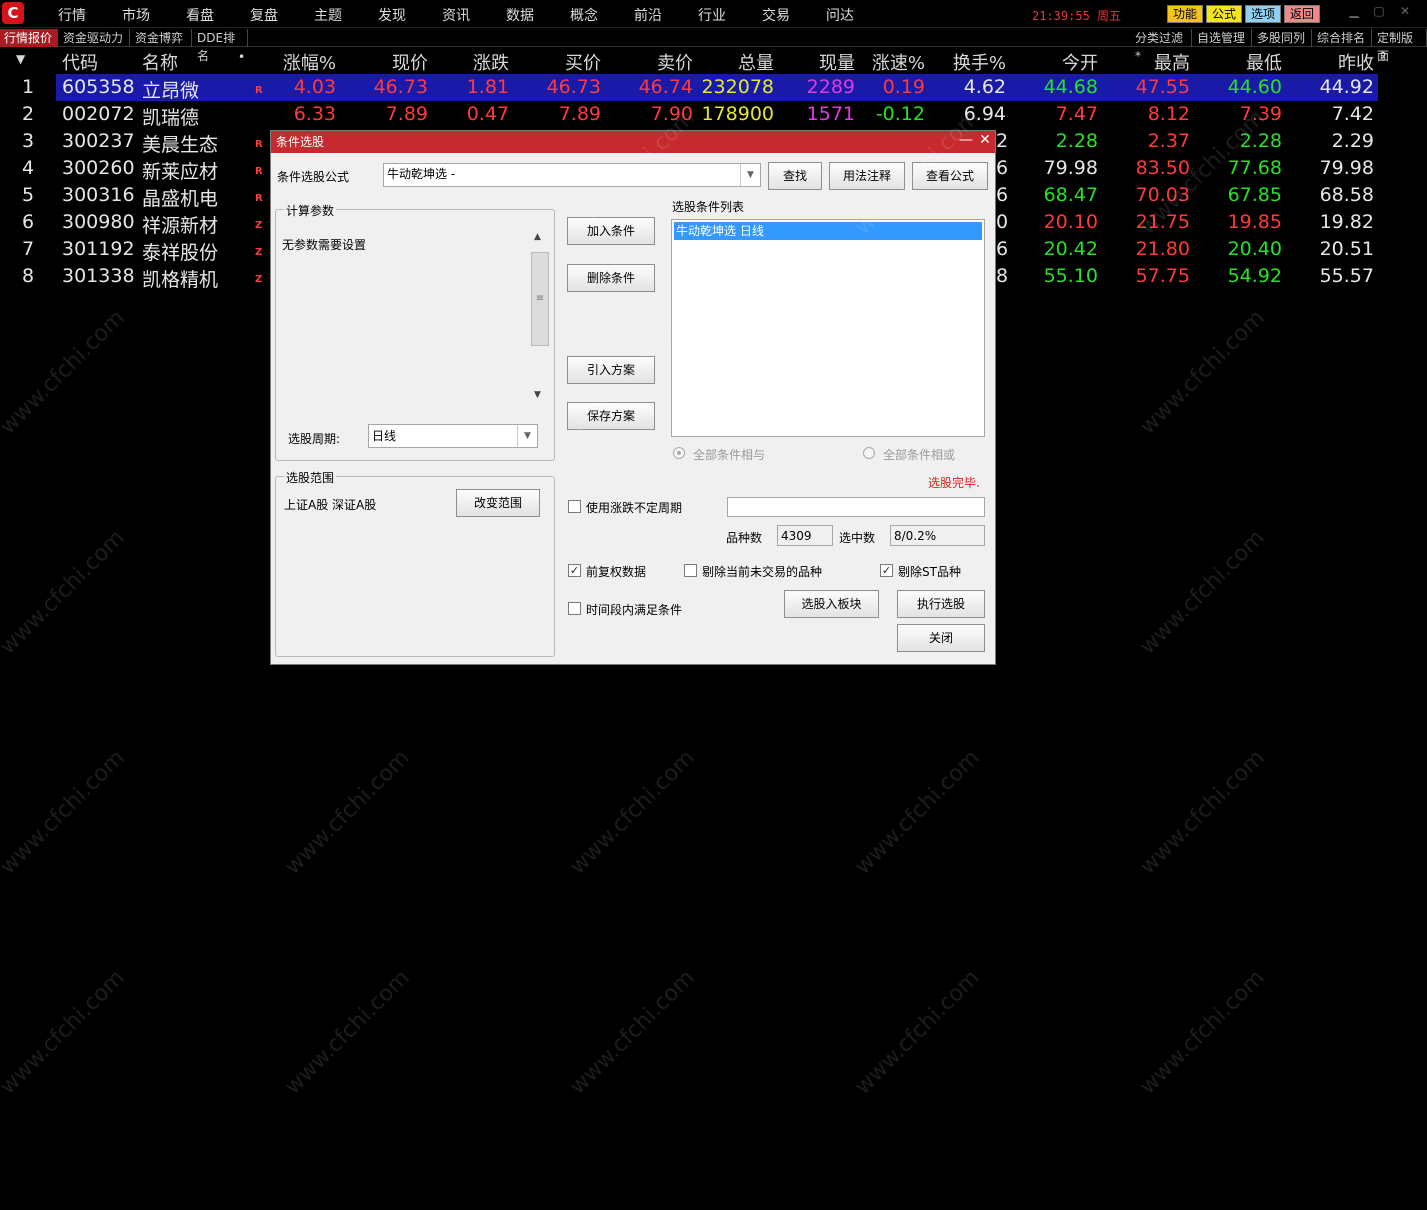 This screenshot has width=1427, height=1210. I want to click on header-cur: 现量, so click(837, 62).